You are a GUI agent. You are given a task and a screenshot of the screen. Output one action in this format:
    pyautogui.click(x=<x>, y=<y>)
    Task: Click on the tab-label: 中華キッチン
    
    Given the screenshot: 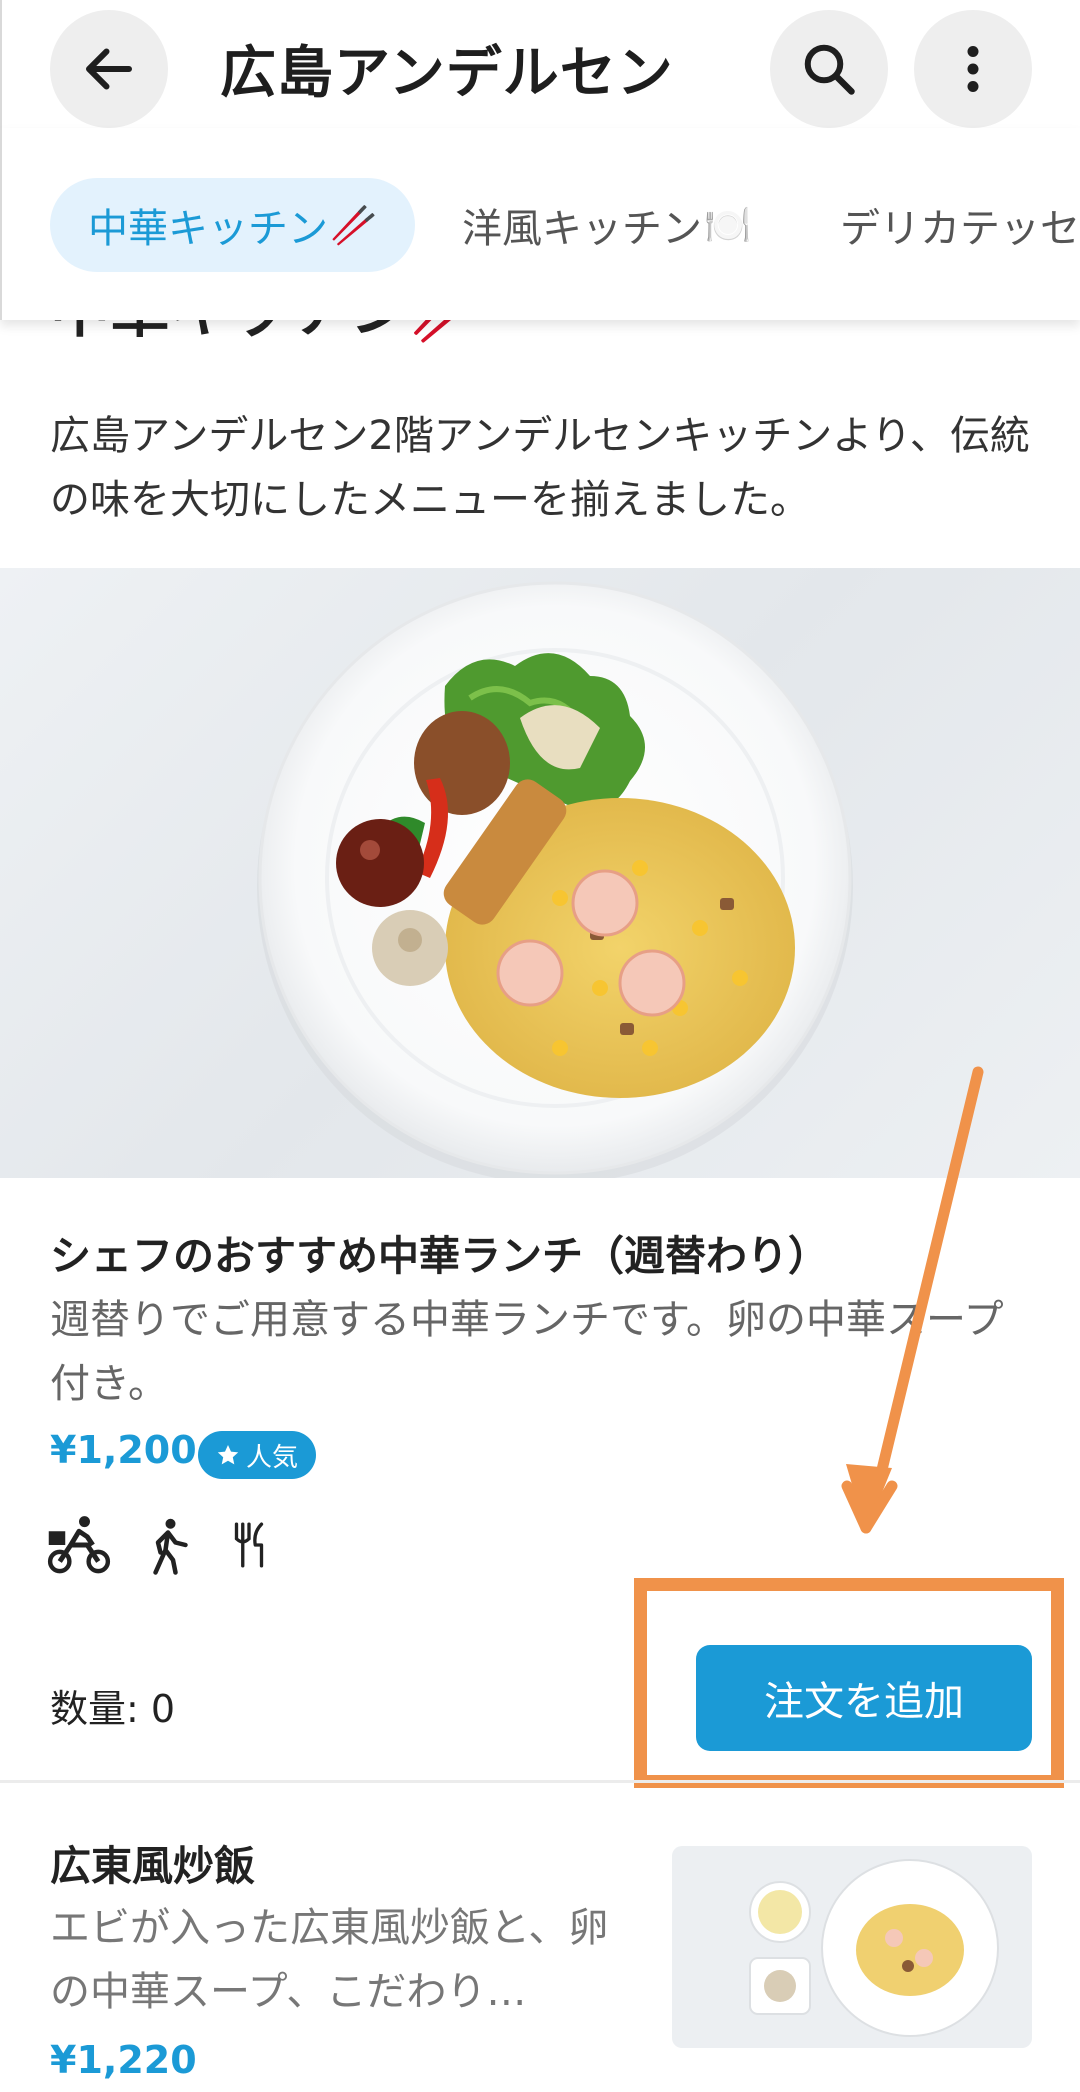 What is the action you would take?
    pyautogui.click(x=208, y=229)
    